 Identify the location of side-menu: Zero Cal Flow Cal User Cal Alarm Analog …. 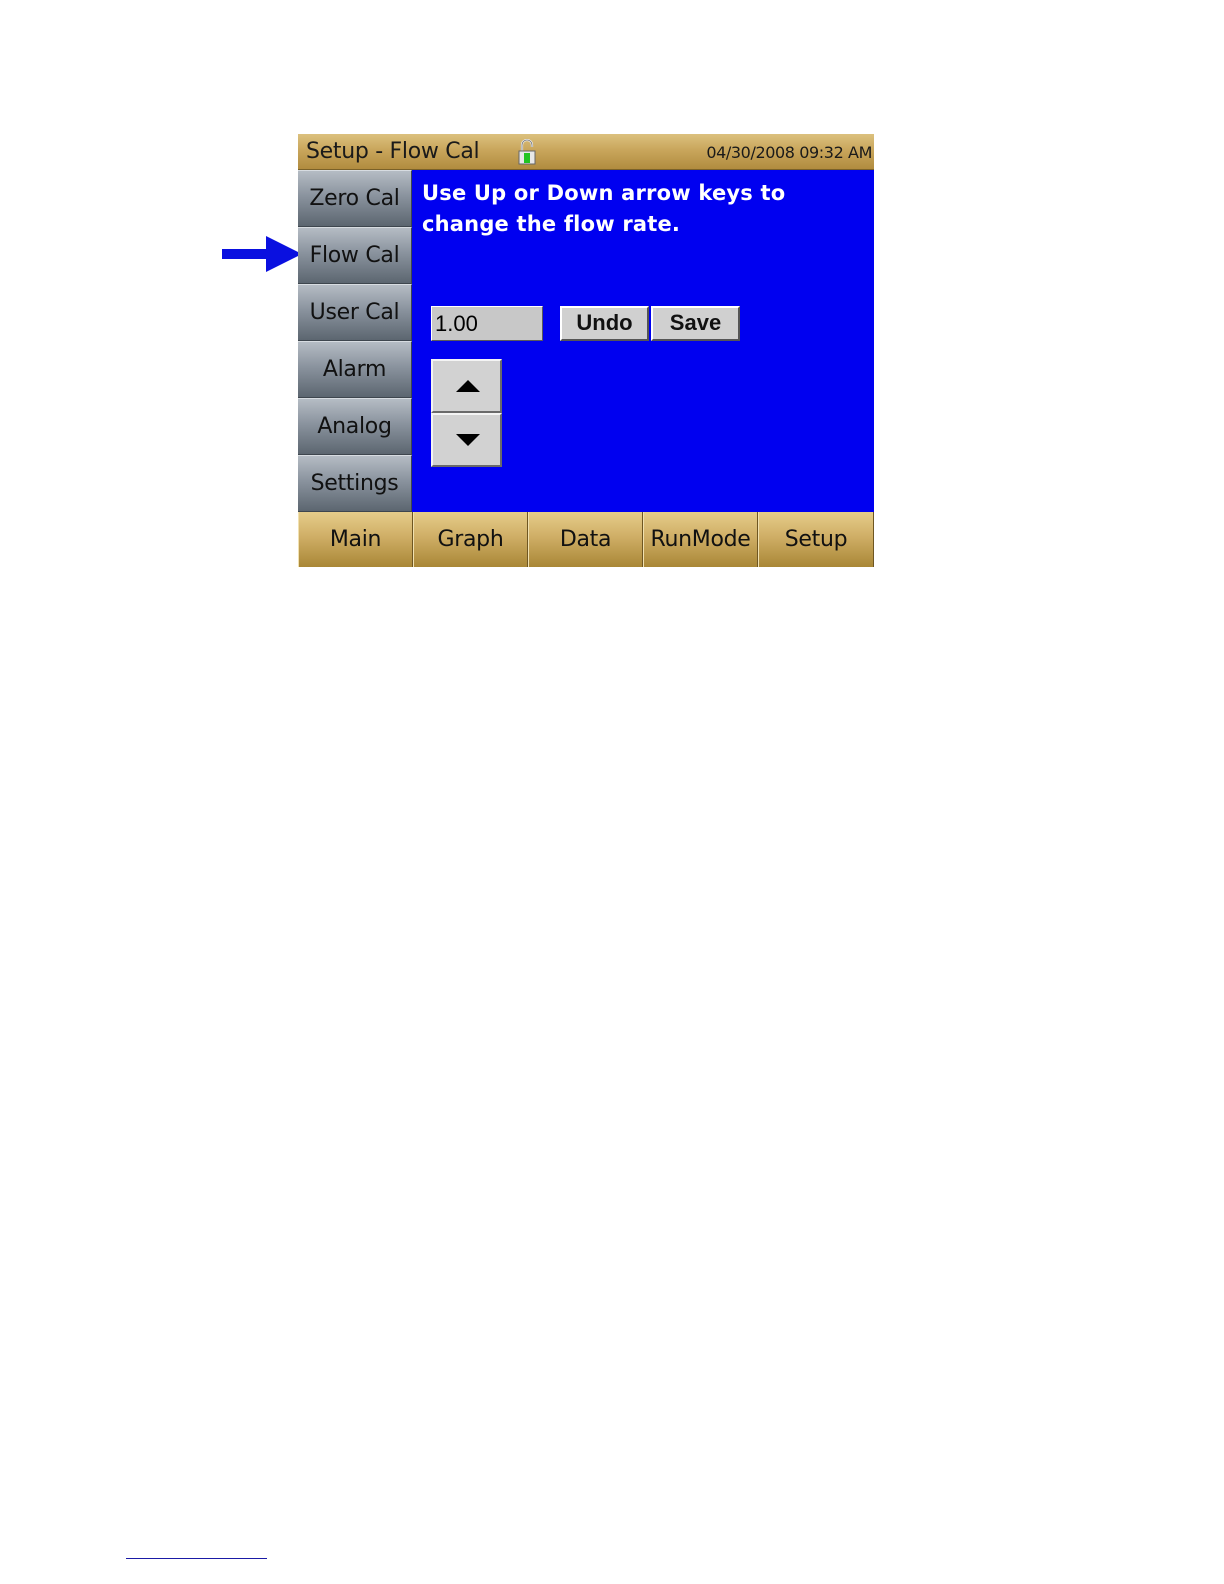
(355, 341).